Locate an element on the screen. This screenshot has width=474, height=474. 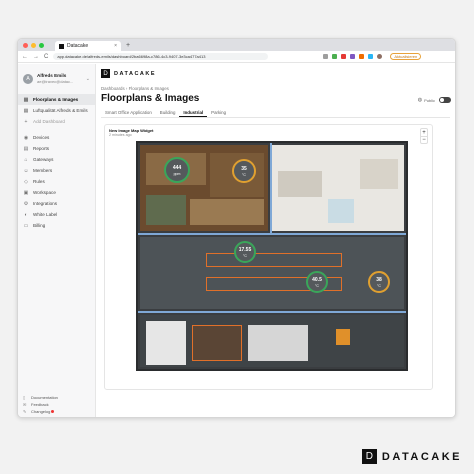
sidebar-item-label: Integrations is located at coordinates (45, 203).